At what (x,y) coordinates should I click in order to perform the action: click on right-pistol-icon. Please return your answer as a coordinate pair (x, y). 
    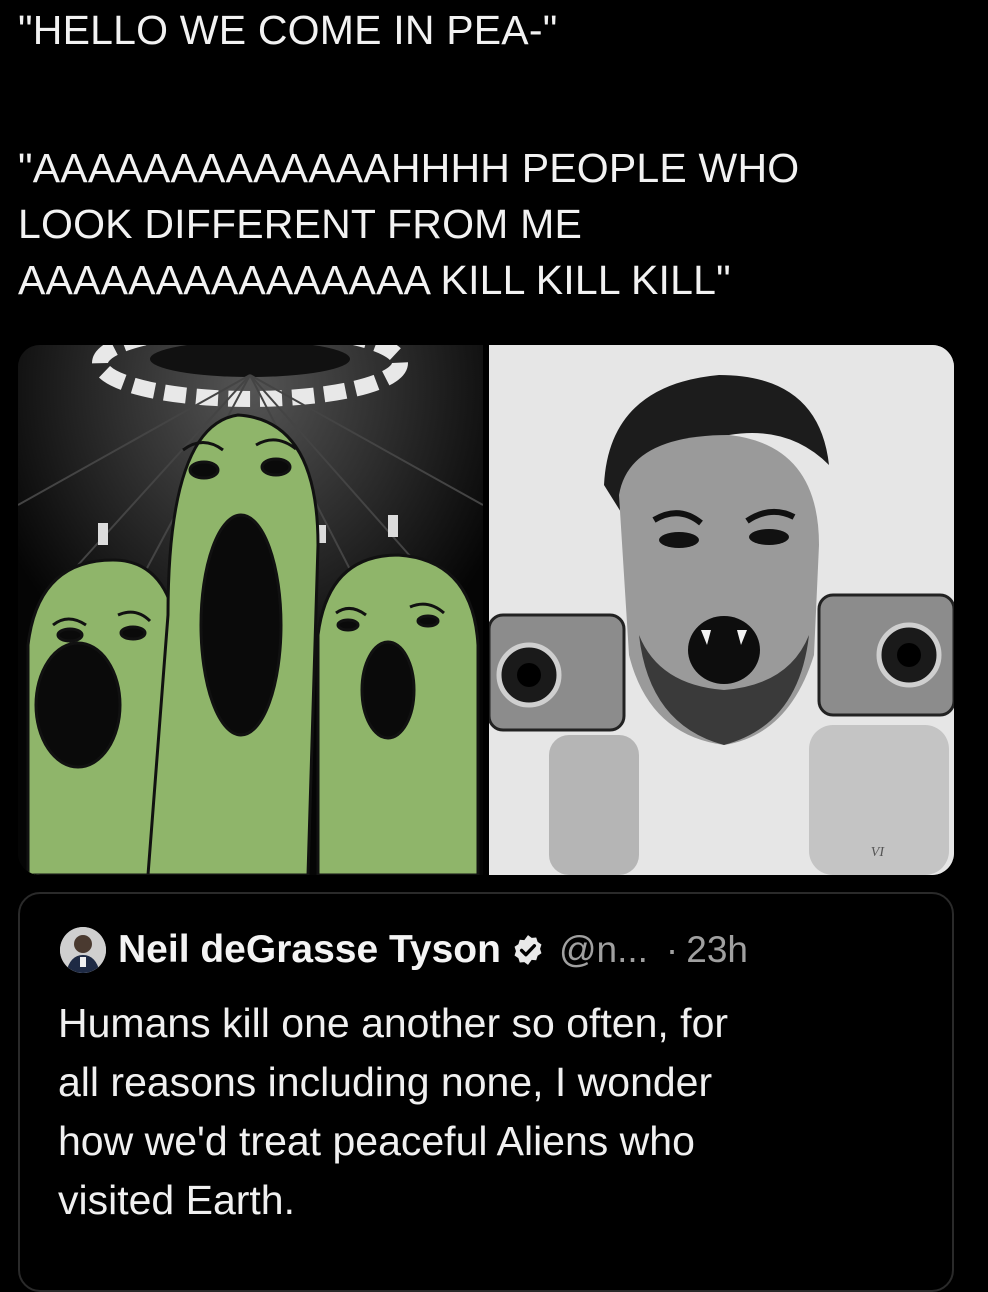
    Looking at the image, I should click on (881, 734).